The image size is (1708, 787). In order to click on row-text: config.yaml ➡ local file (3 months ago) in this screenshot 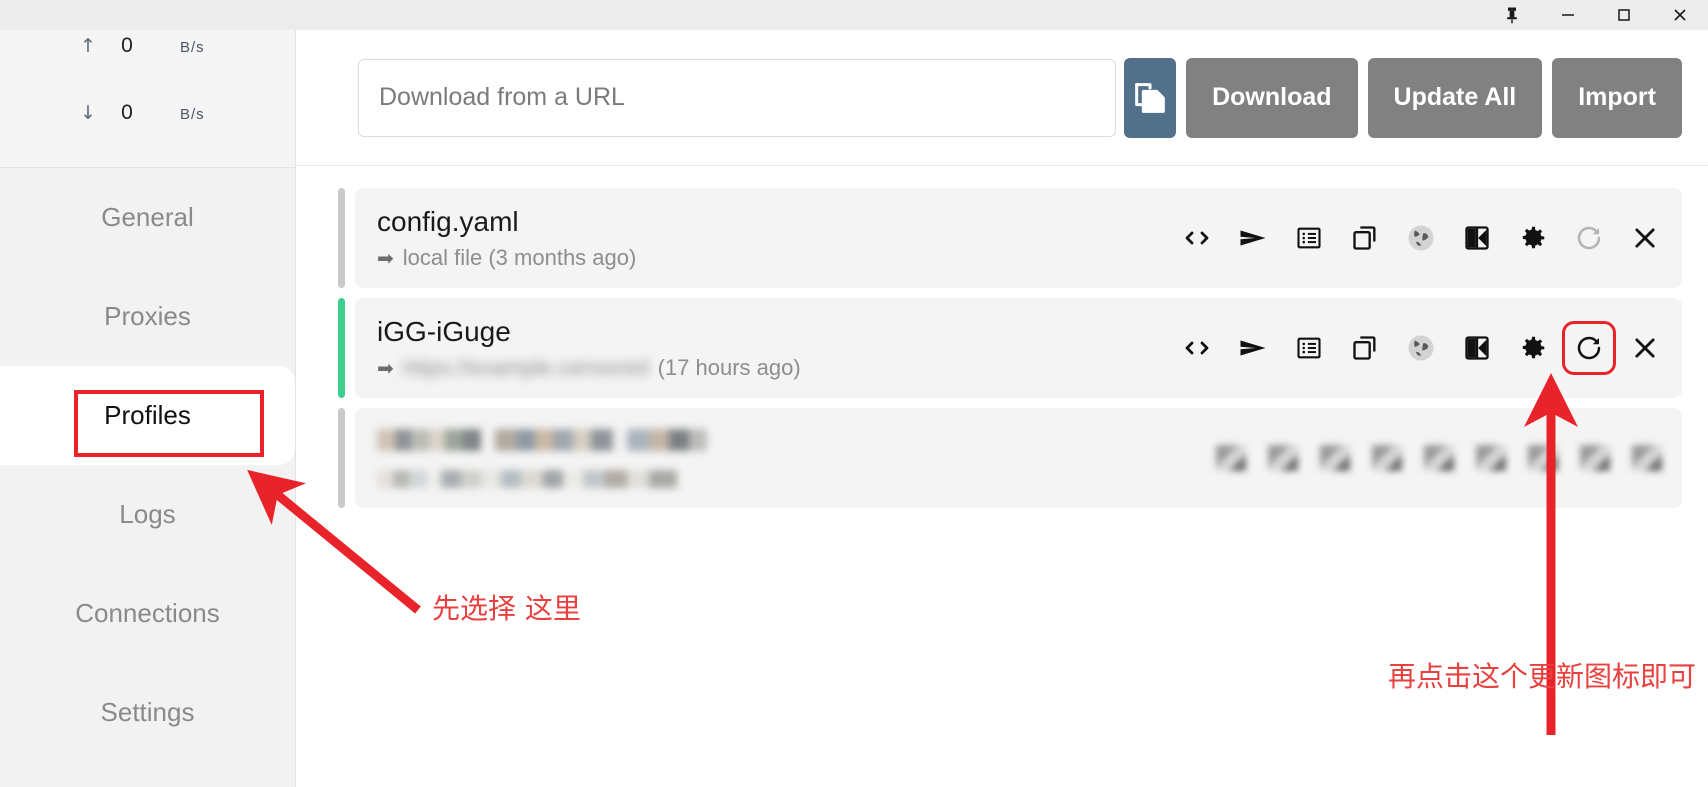, I will do `click(506, 238)`.